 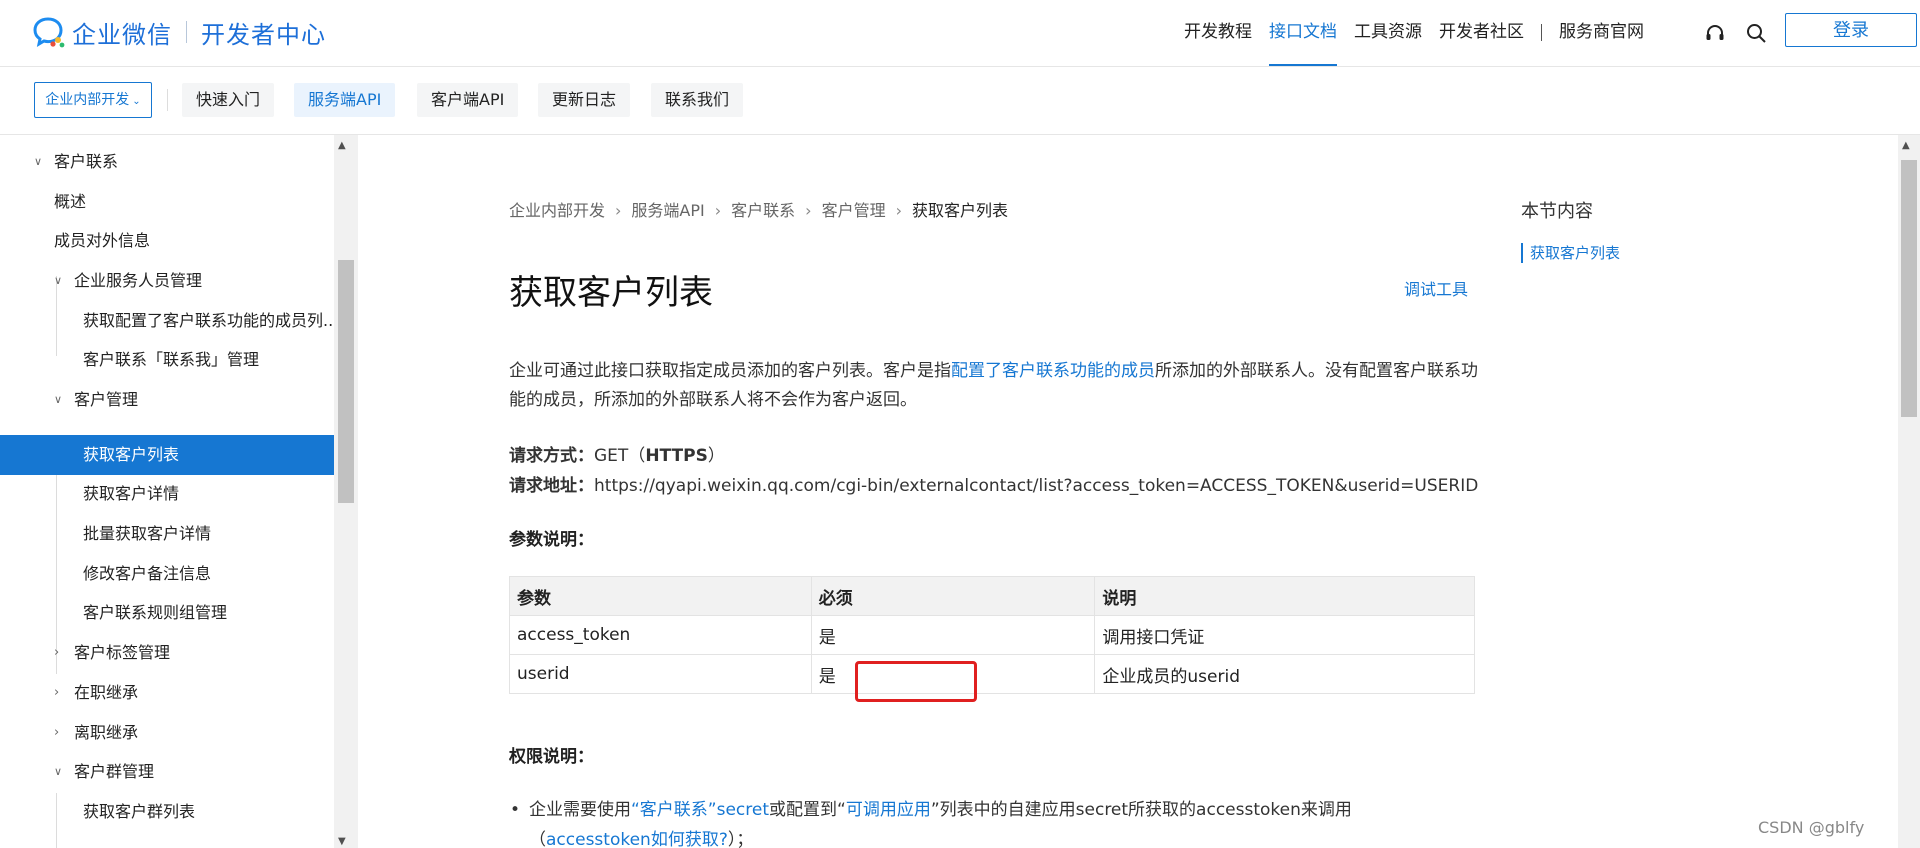 What do you see at coordinates (228, 100) in the screenshot?
I see `tab-quick-start: 快速入门` at bounding box center [228, 100].